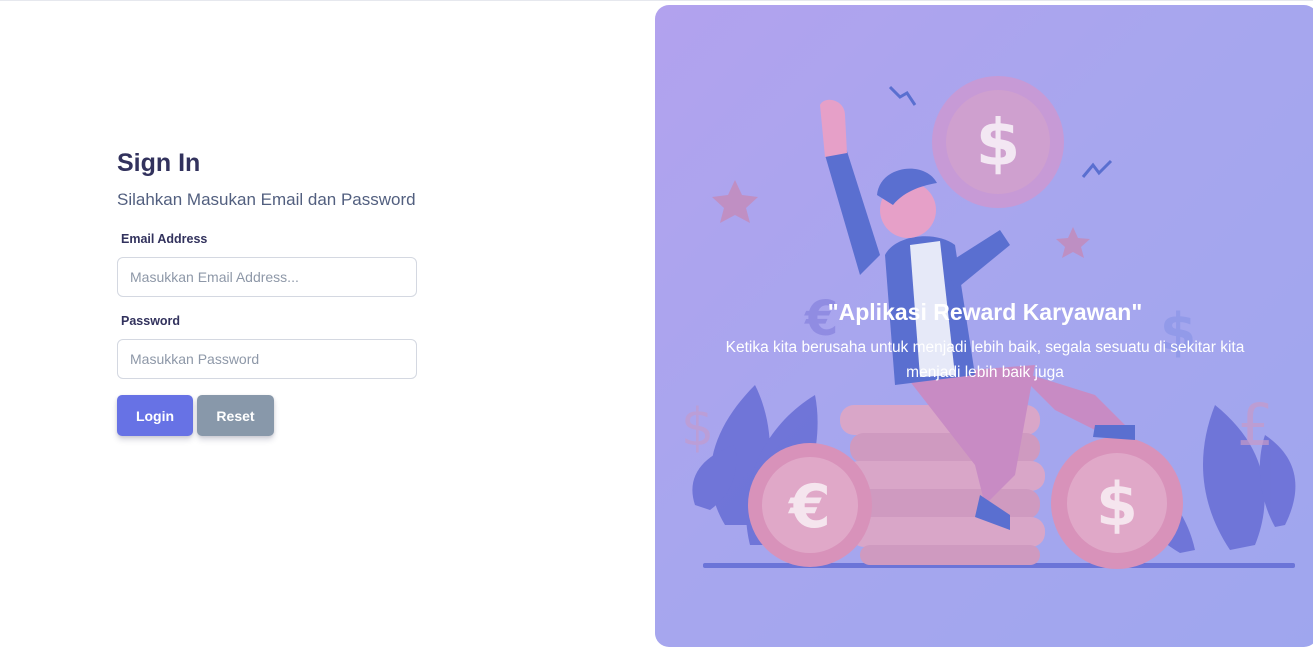  What do you see at coordinates (151, 321) in the screenshot?
I see `password-label: Password` at bounding box center [151, 321].